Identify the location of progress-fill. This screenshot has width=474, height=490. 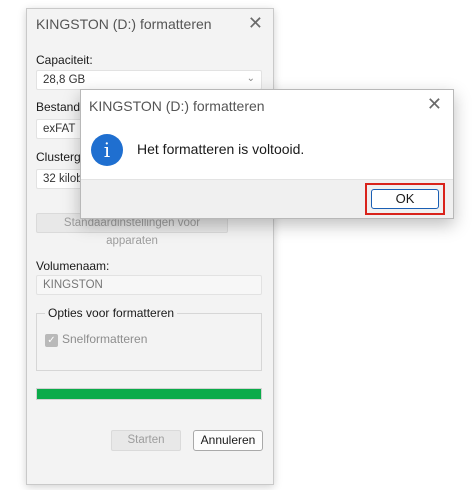
(149, 394).